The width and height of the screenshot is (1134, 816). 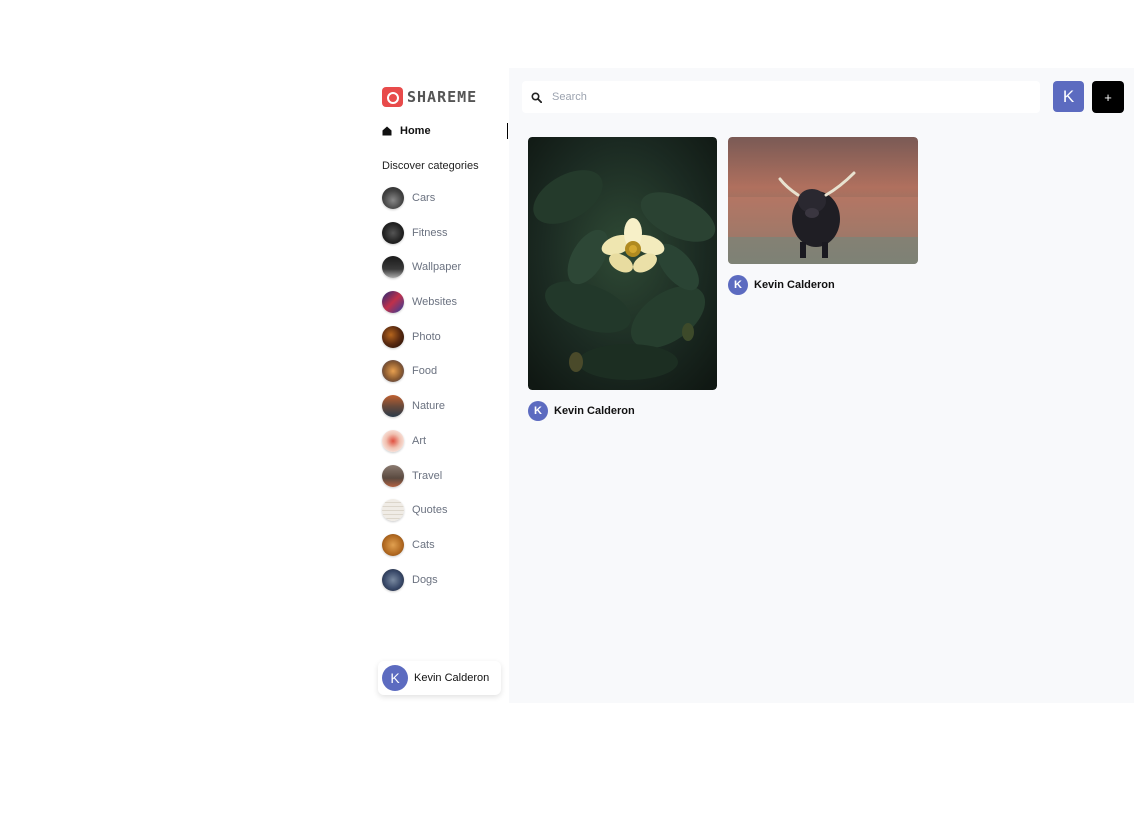 I want to click on food-thumbnail, so click(x=393, y=371).